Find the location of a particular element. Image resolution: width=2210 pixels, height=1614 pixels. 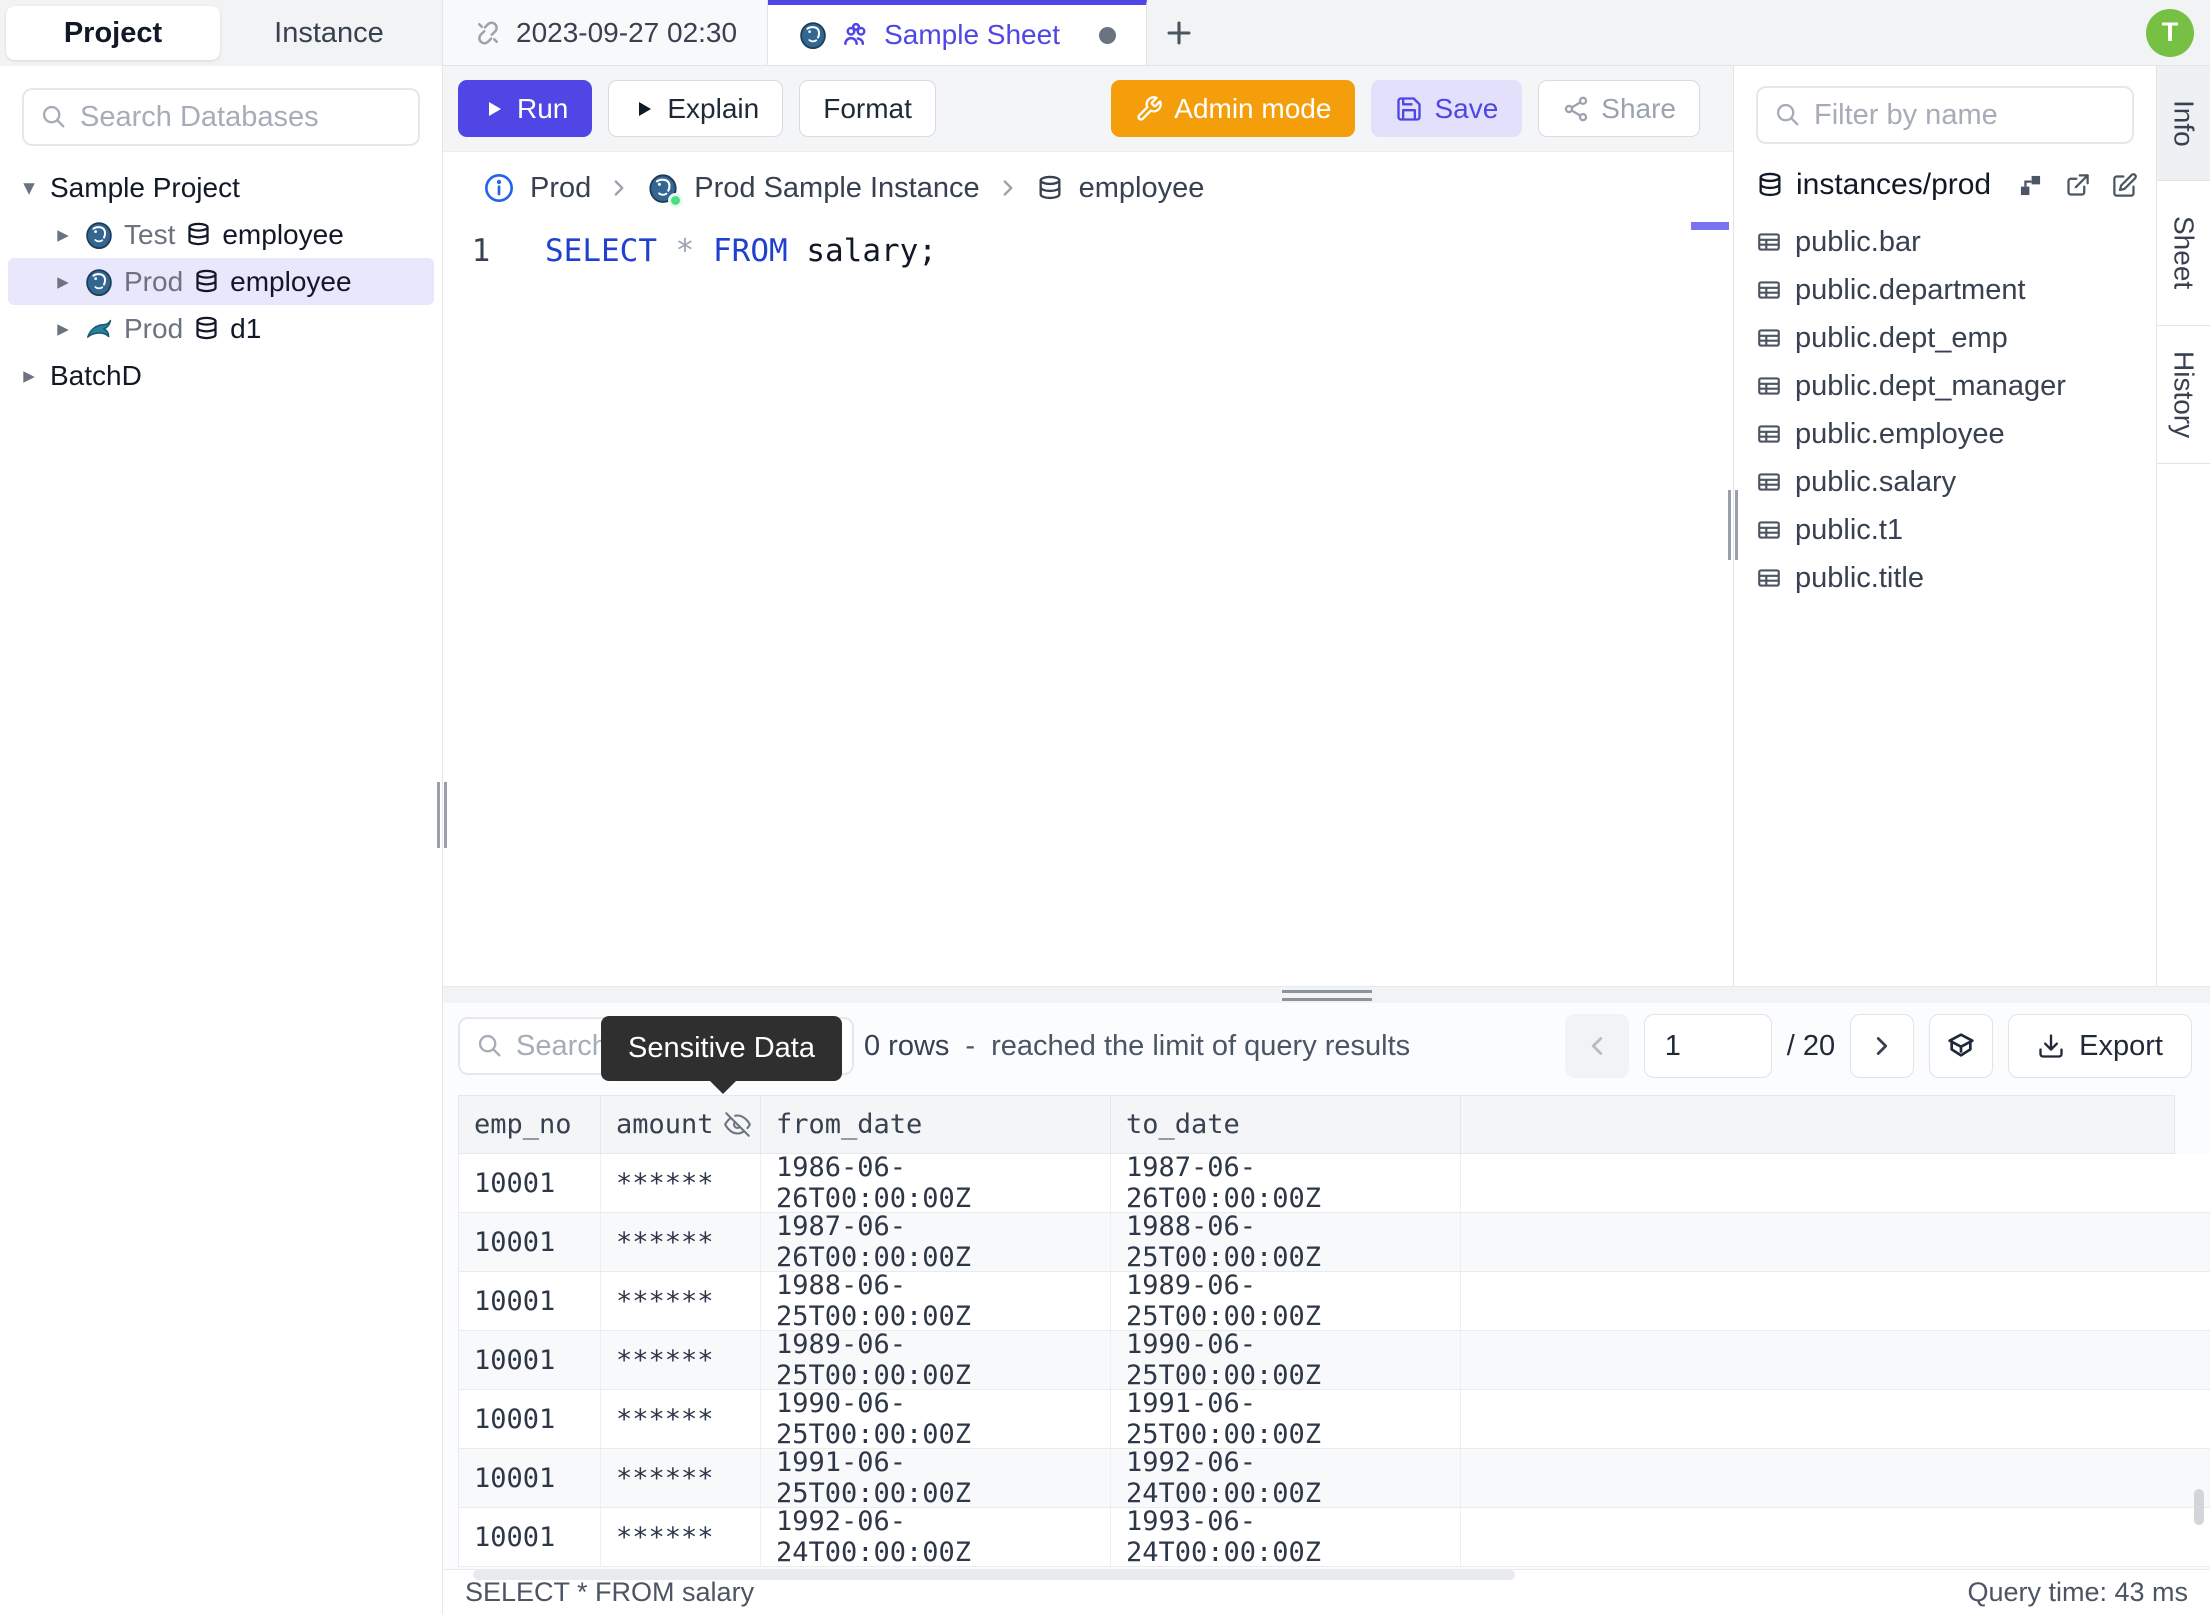

environment-label: Prod is located at coordinates (154, 328).